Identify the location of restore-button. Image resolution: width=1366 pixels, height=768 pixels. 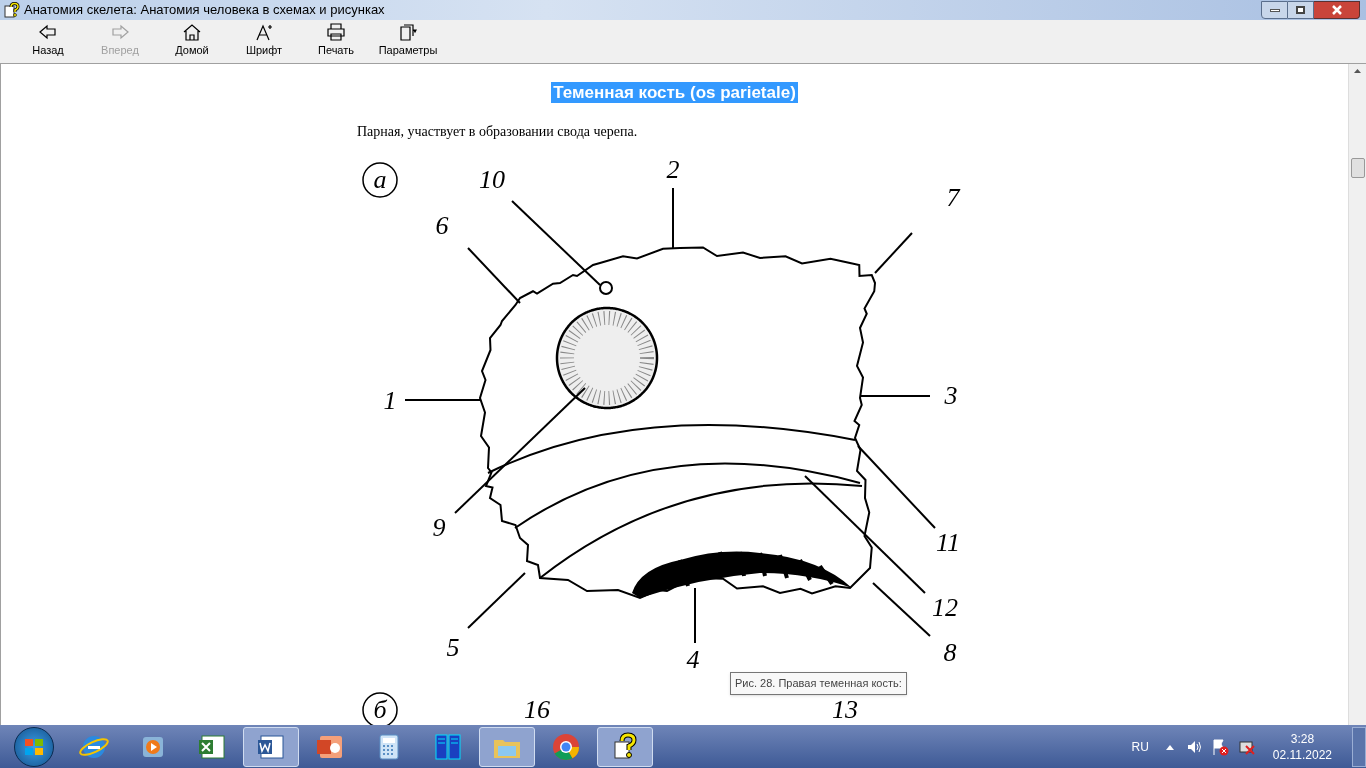
(1301, 10).